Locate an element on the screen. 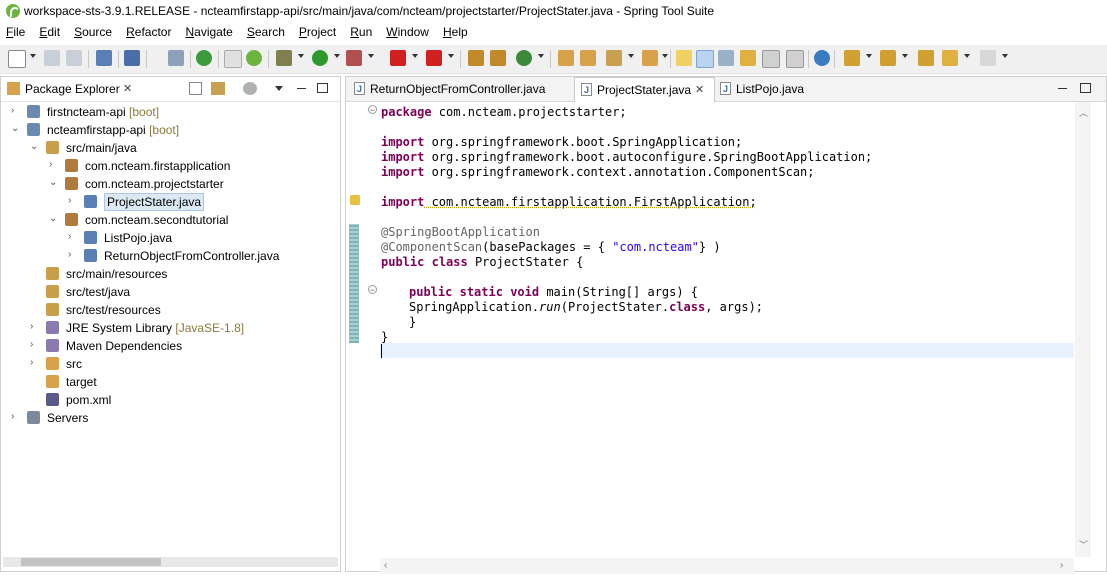  external-tools-icon is located at coordinates (354, 58).